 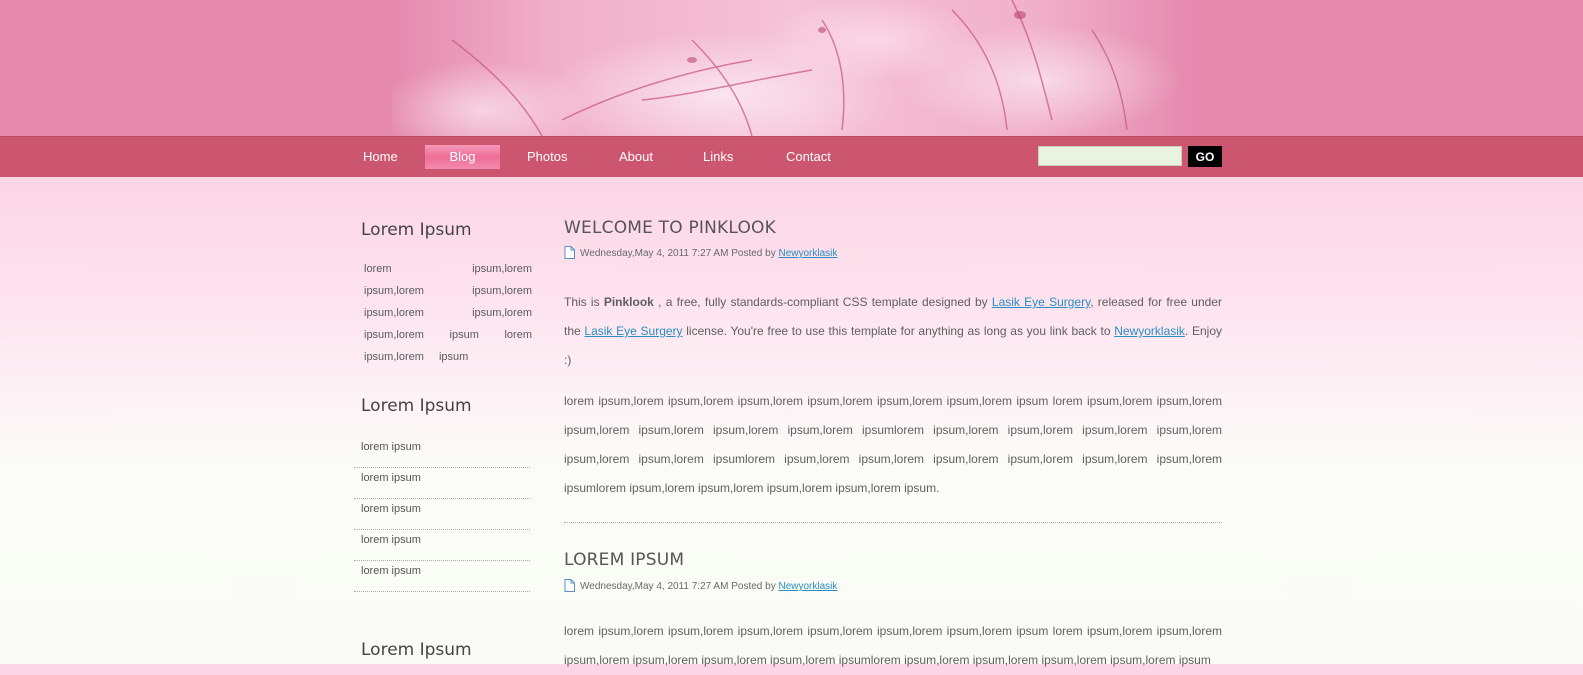 I want to click on main-navigation: Home Blog Photos About Links Contact, so click(x=791, y=156).